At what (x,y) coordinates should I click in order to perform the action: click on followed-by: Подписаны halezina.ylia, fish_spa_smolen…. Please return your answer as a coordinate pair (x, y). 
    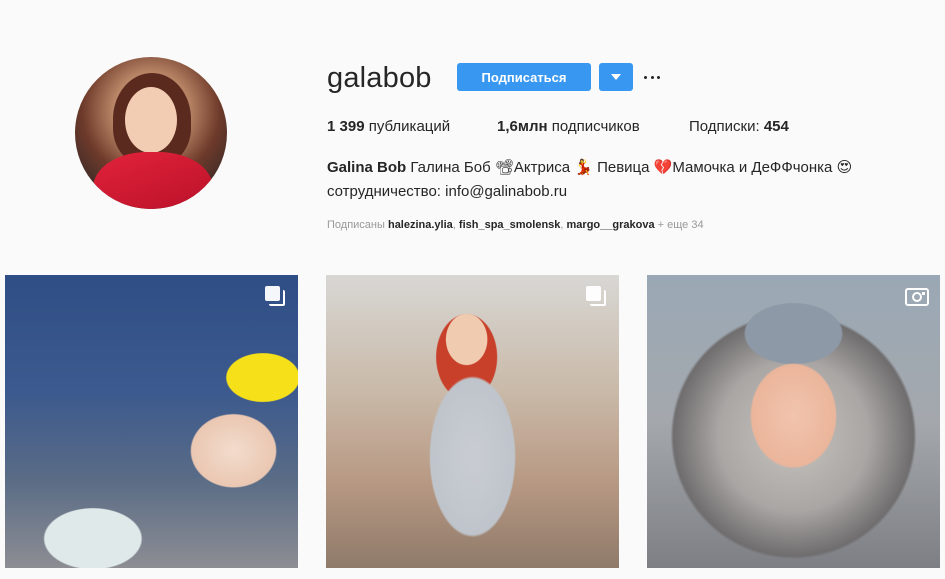
    Looking at the image, I should click on (515, 225).